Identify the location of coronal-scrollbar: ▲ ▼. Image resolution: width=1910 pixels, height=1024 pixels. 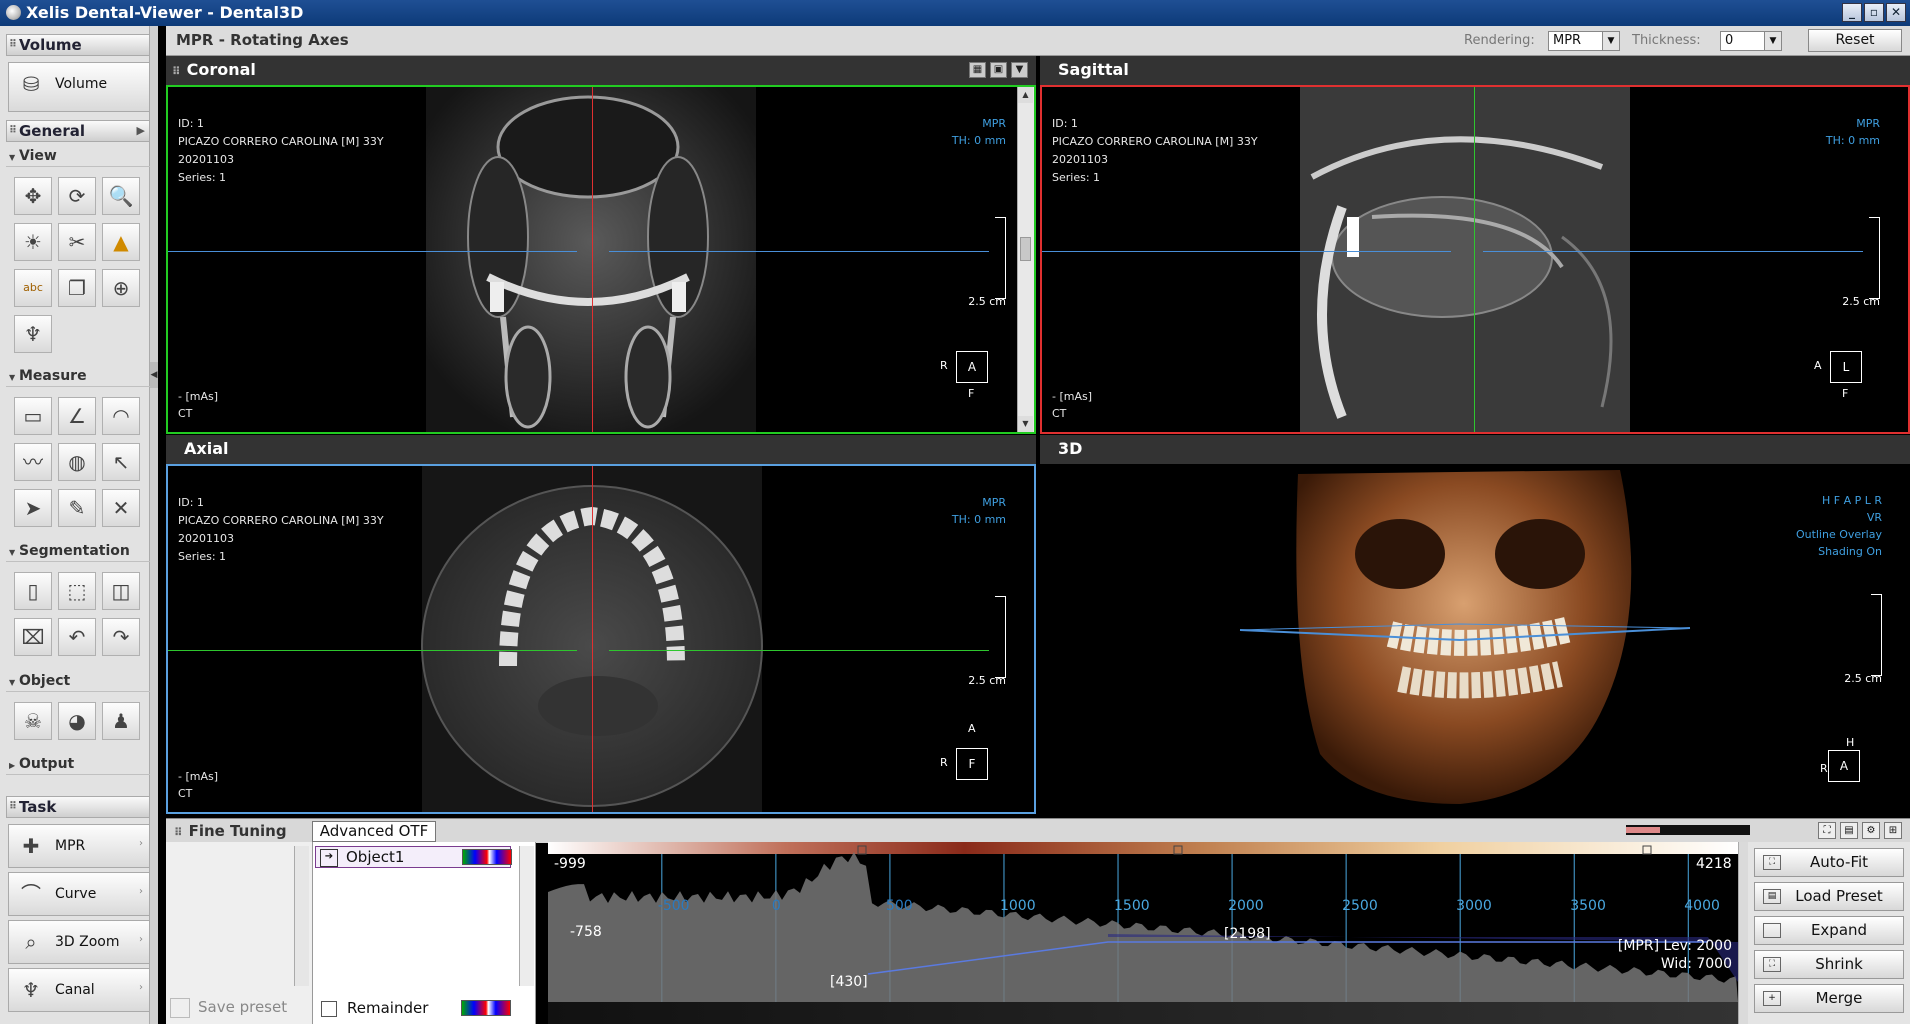
(1025, 259).